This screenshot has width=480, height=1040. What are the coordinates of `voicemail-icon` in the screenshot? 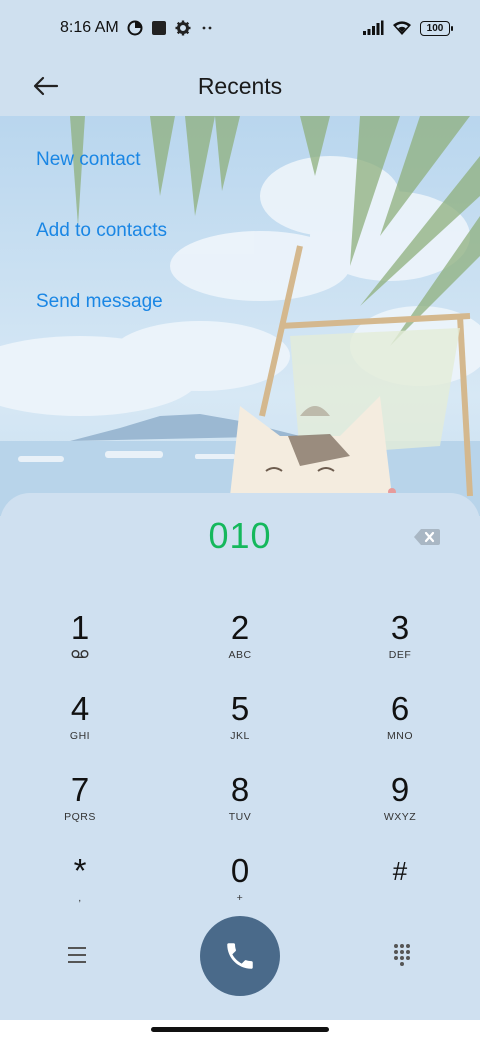 It's located at (80, 655).